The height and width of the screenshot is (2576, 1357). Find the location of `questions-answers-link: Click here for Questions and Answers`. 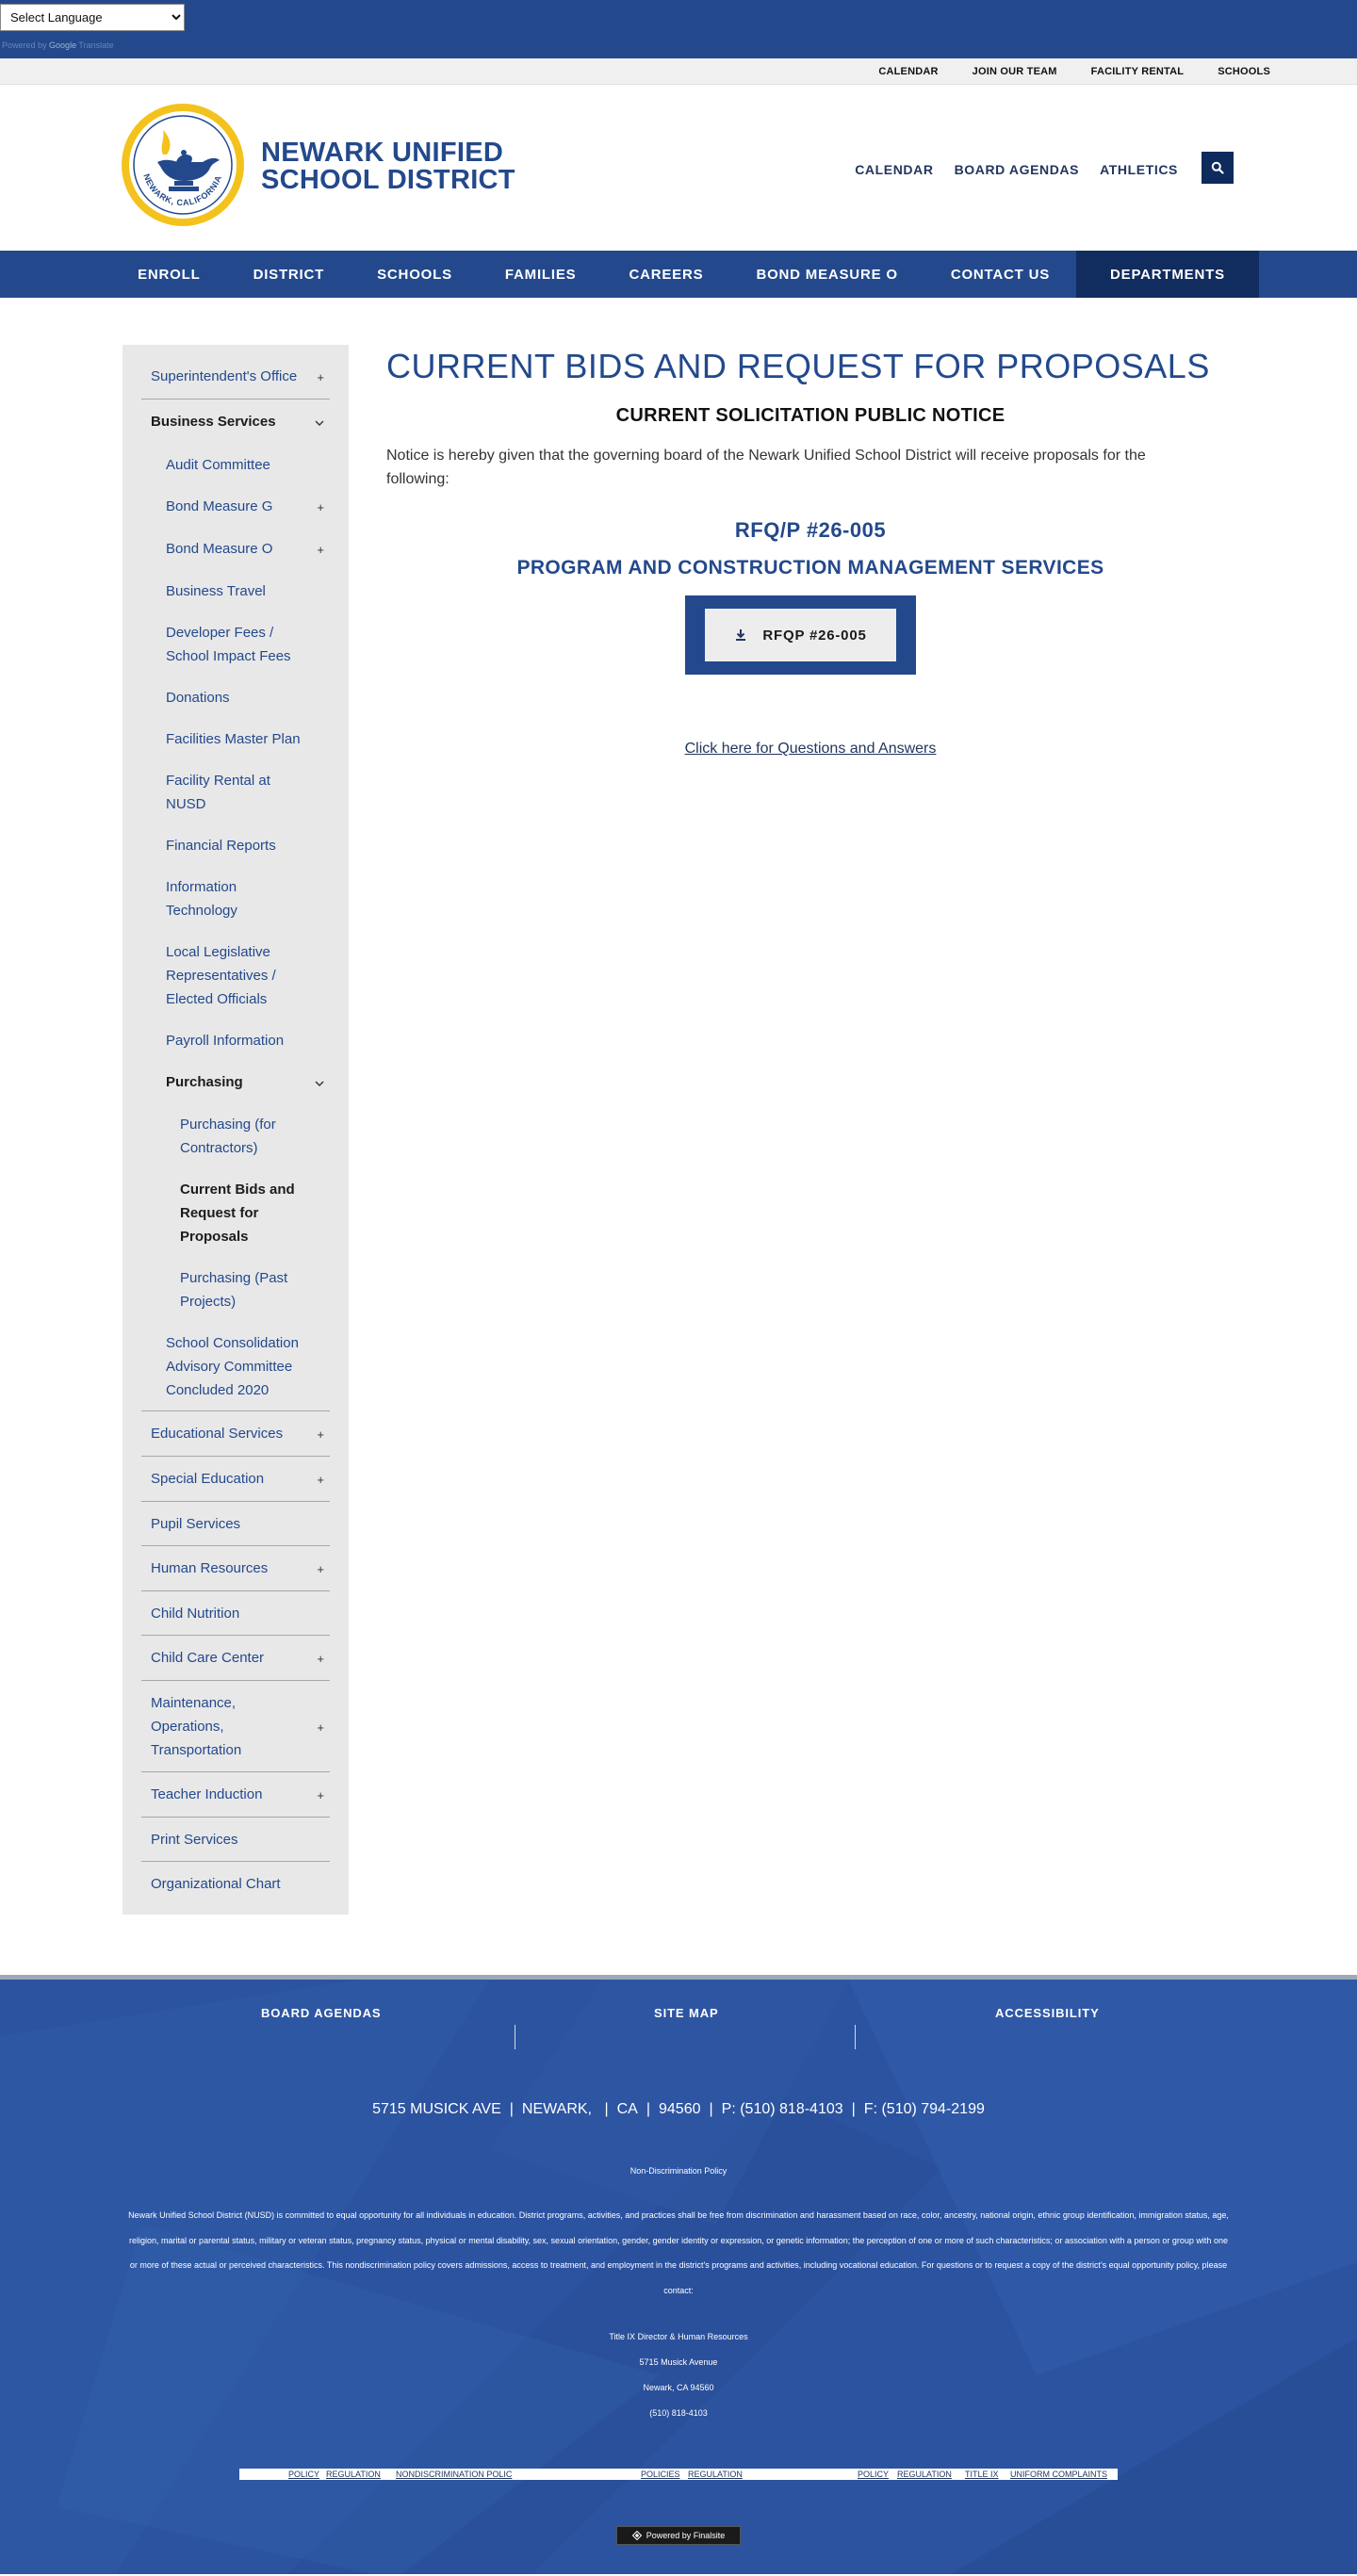

questions-answers-link: Click here for Questions and Answers is located at coordinates (810, 749).